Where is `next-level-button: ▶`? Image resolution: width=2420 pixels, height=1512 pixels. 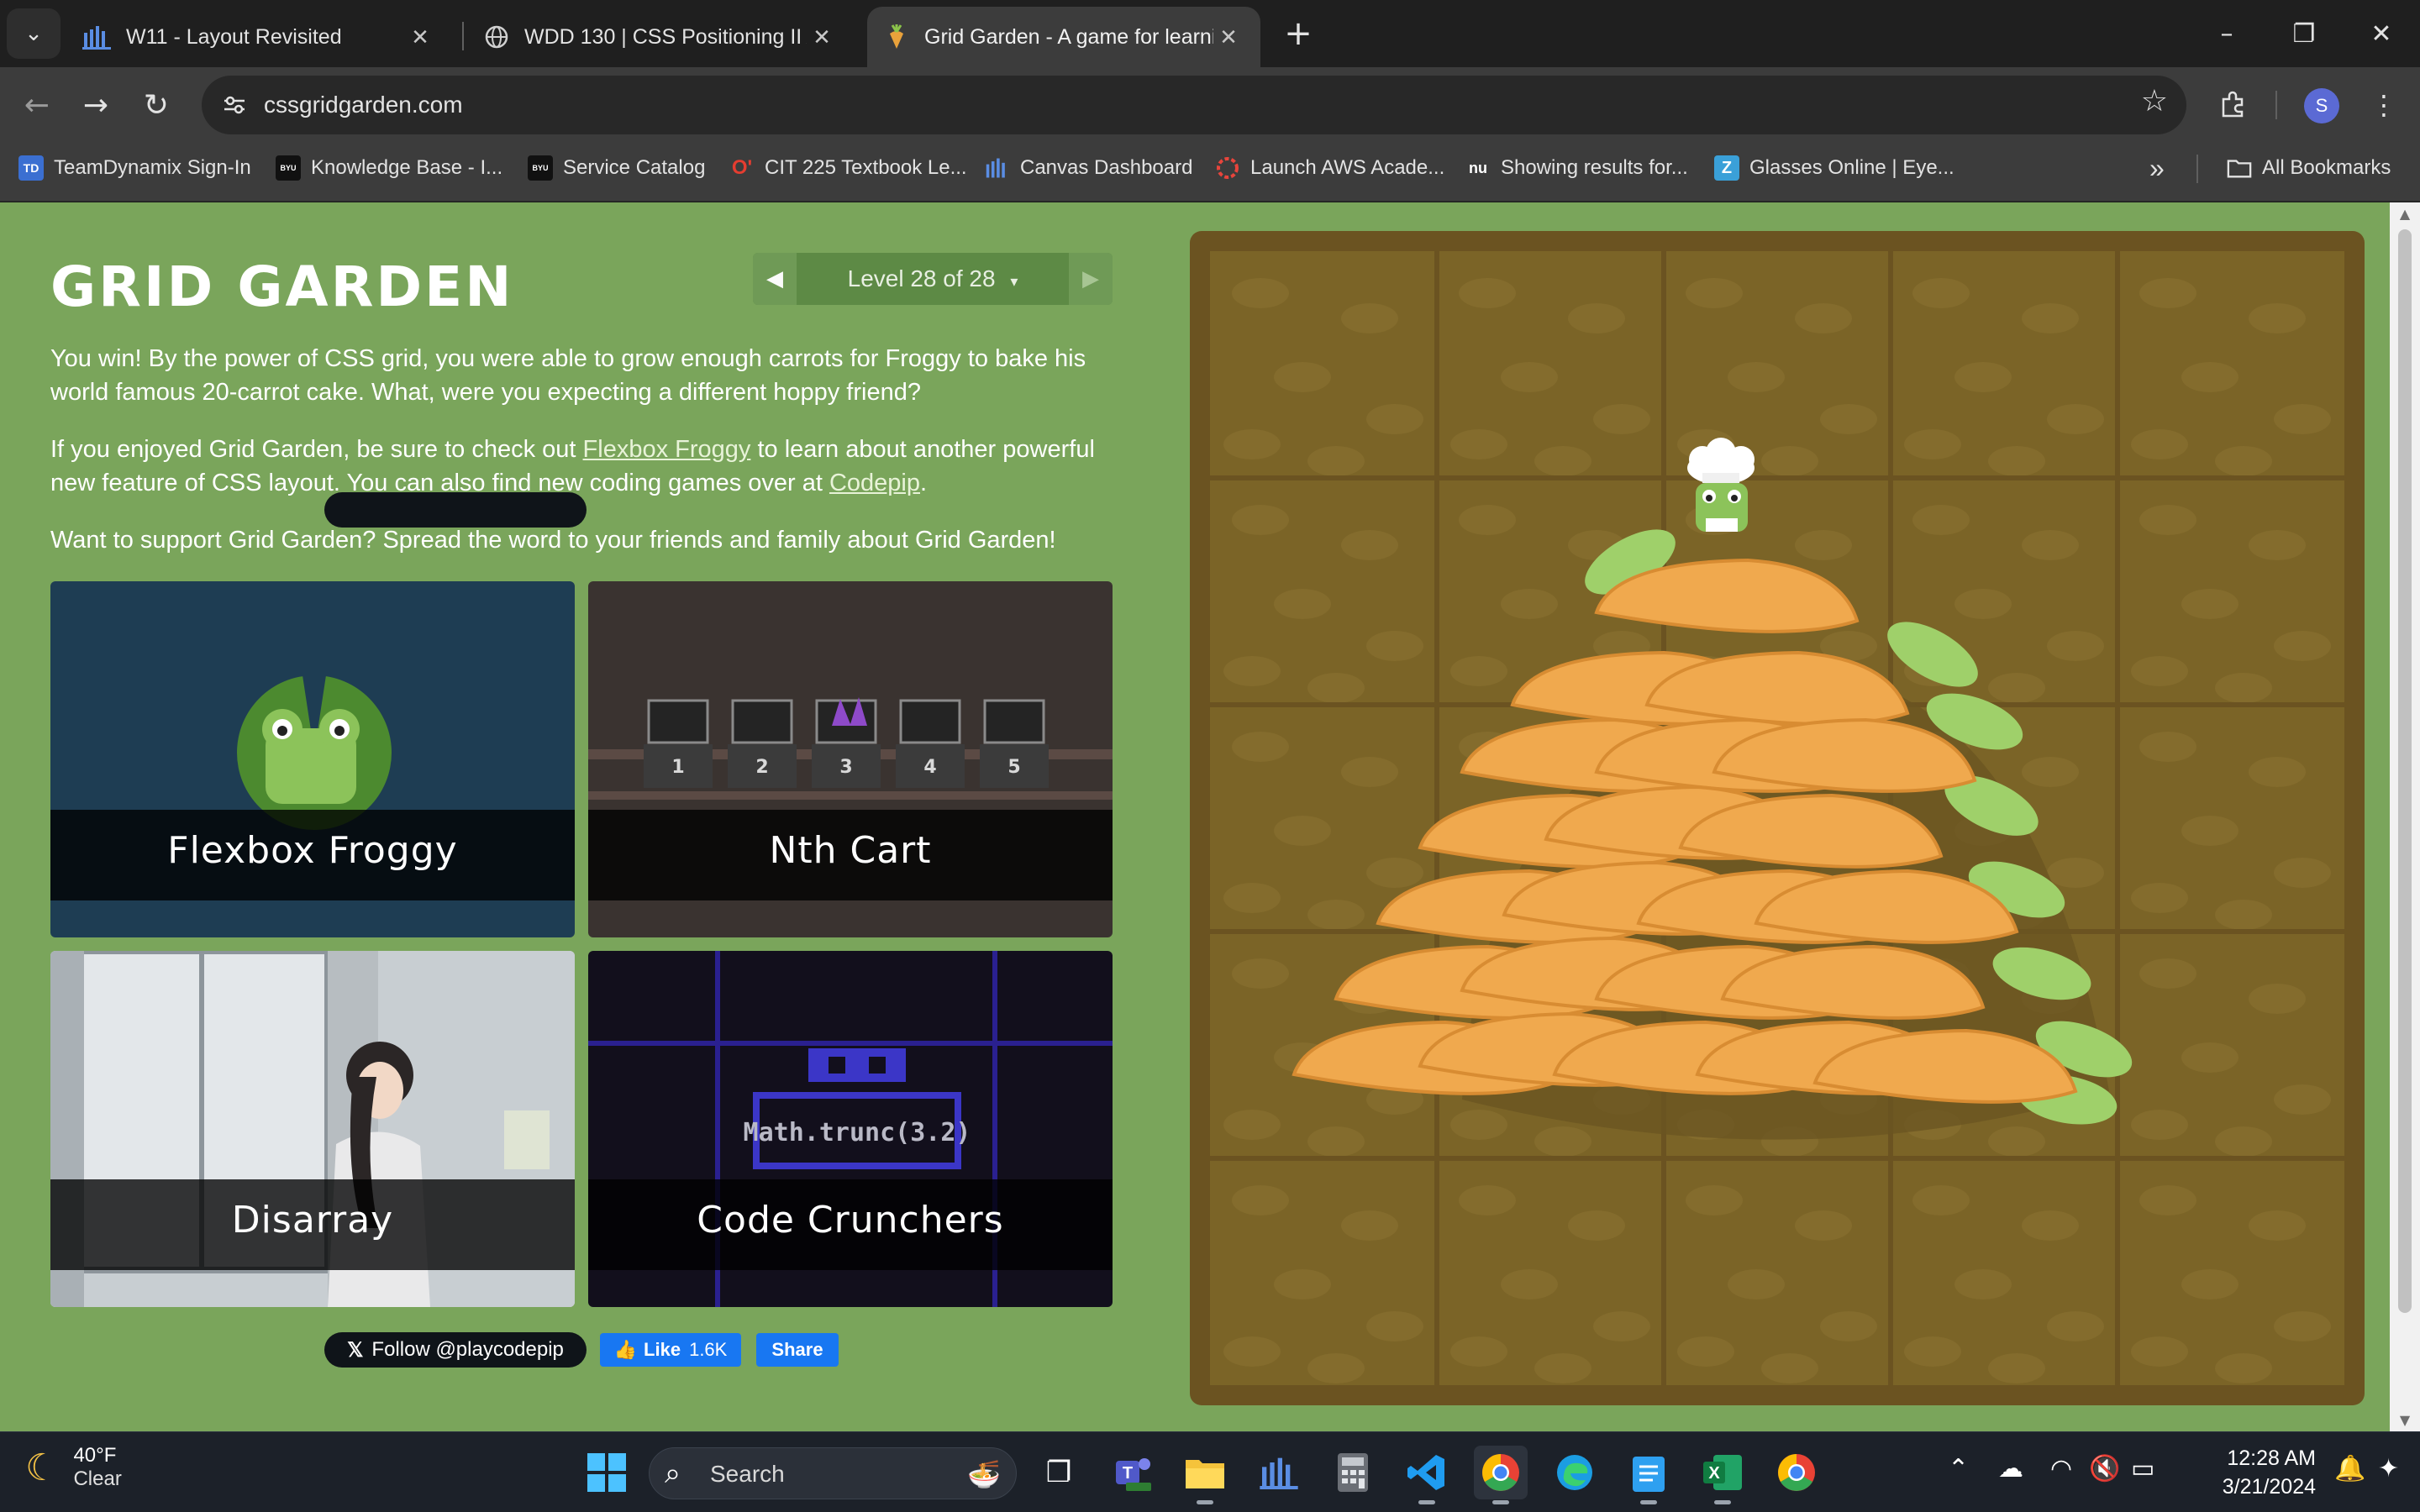 next-level-button: ▶ is located at coordinates (1091, 279).